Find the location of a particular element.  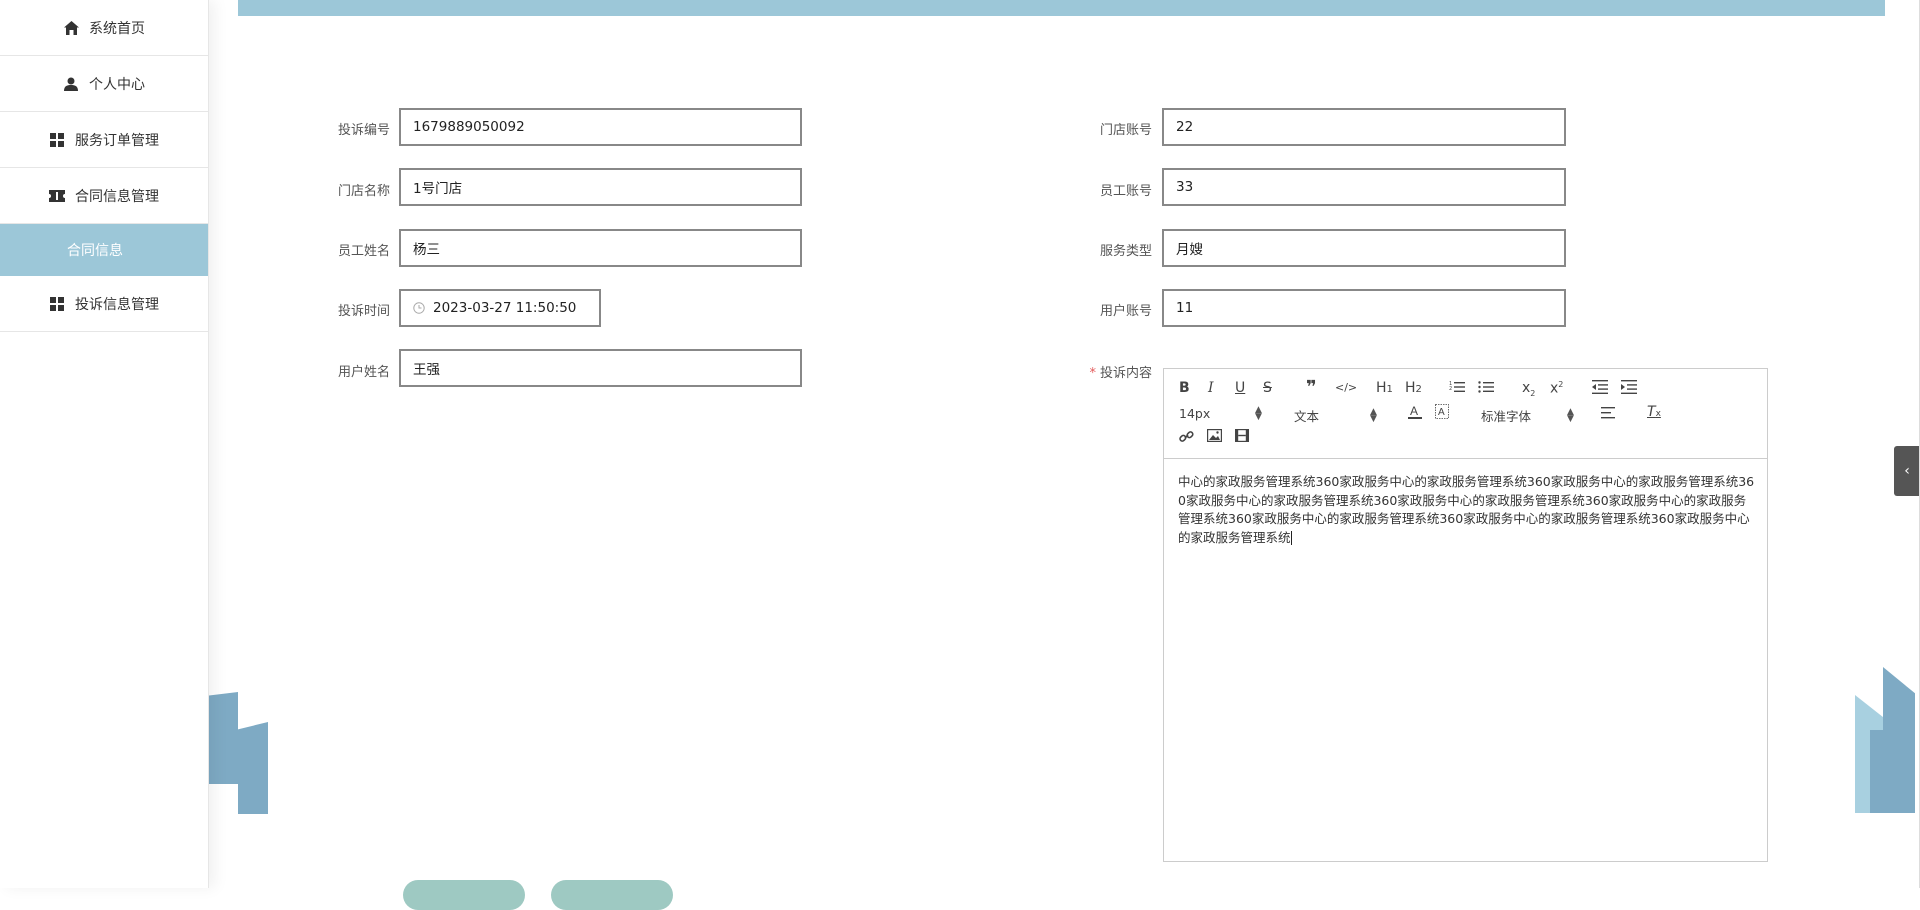

cancel-button is located at coordinates (612, 895).